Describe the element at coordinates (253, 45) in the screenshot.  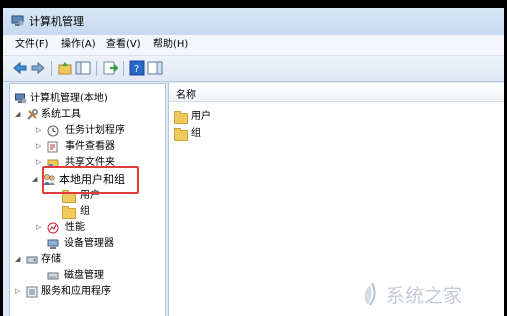
I see `menu-bar: 文件(F) 操作(A) 查看(V) 帮助(H)` at that location.